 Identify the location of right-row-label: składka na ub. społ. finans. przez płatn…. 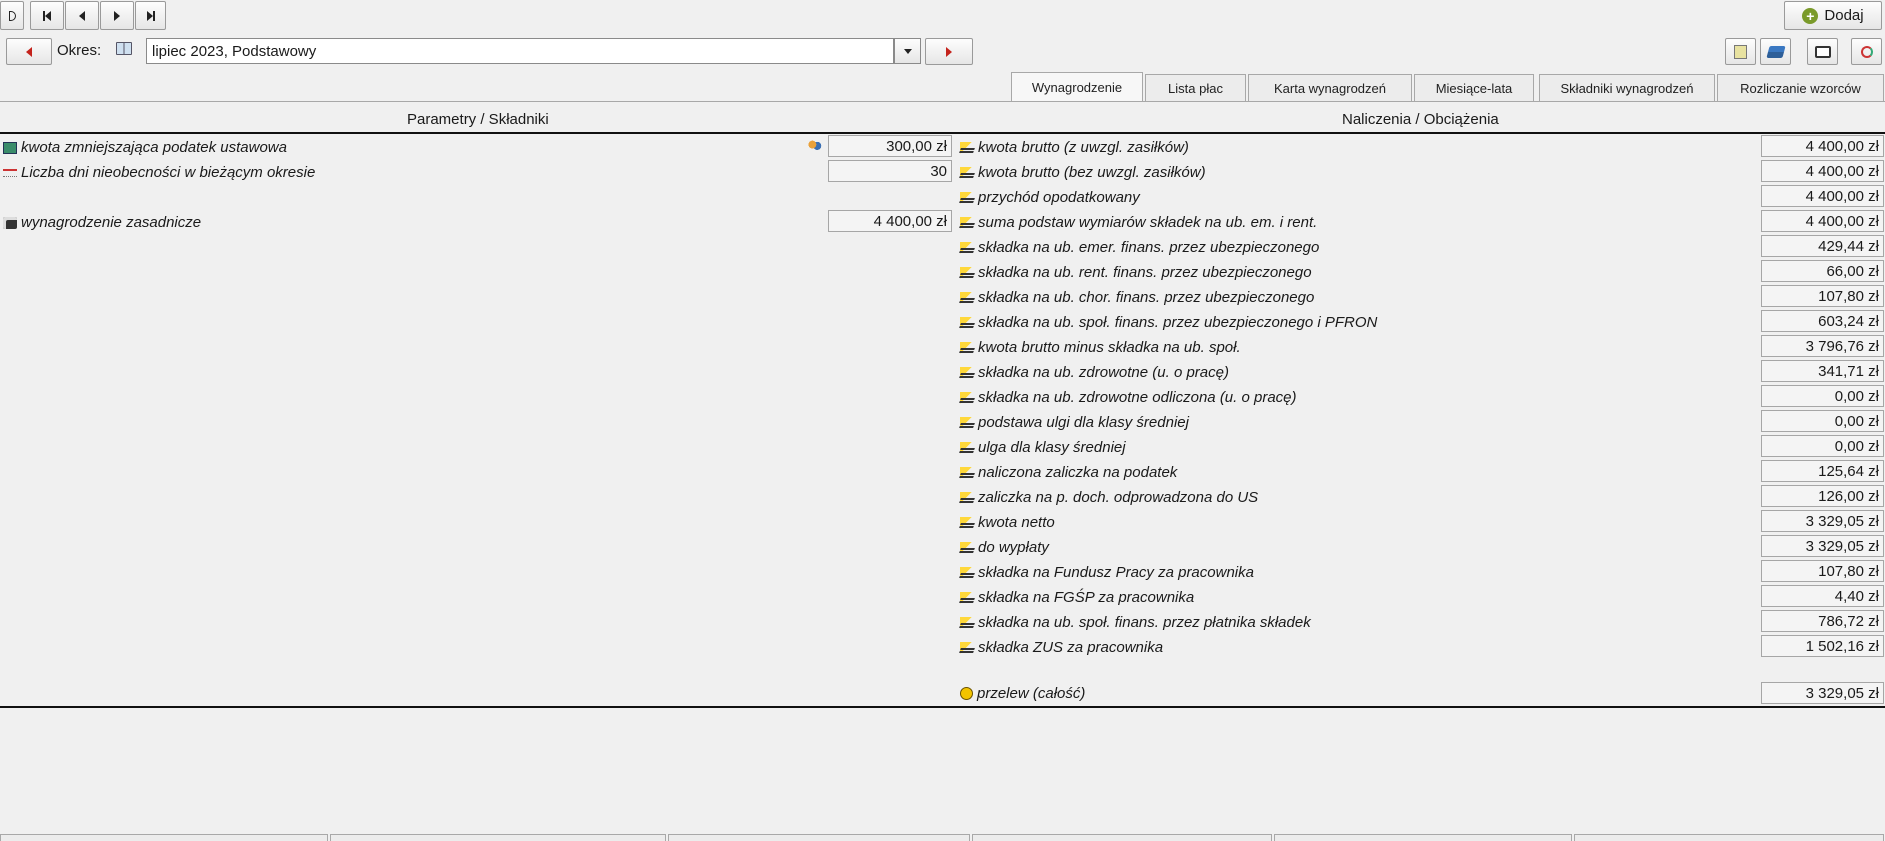
(1144, 622).